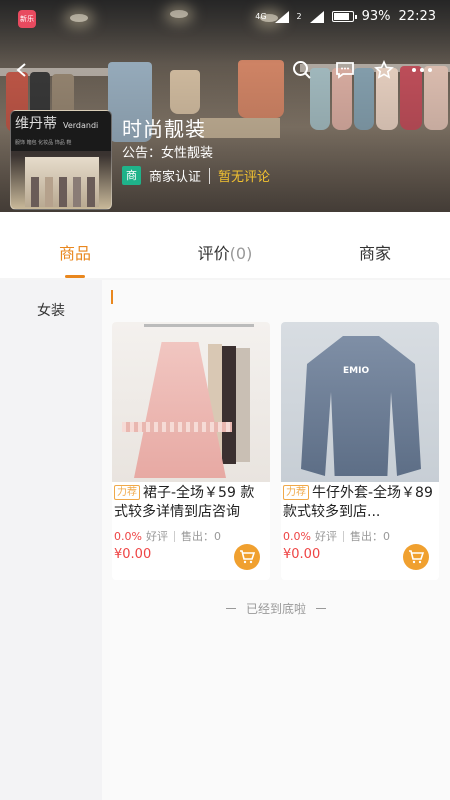 Image resolution: width=450 pixels, height=800 pixels. I want to click on battery-percent: 93%, so click(376, 16).